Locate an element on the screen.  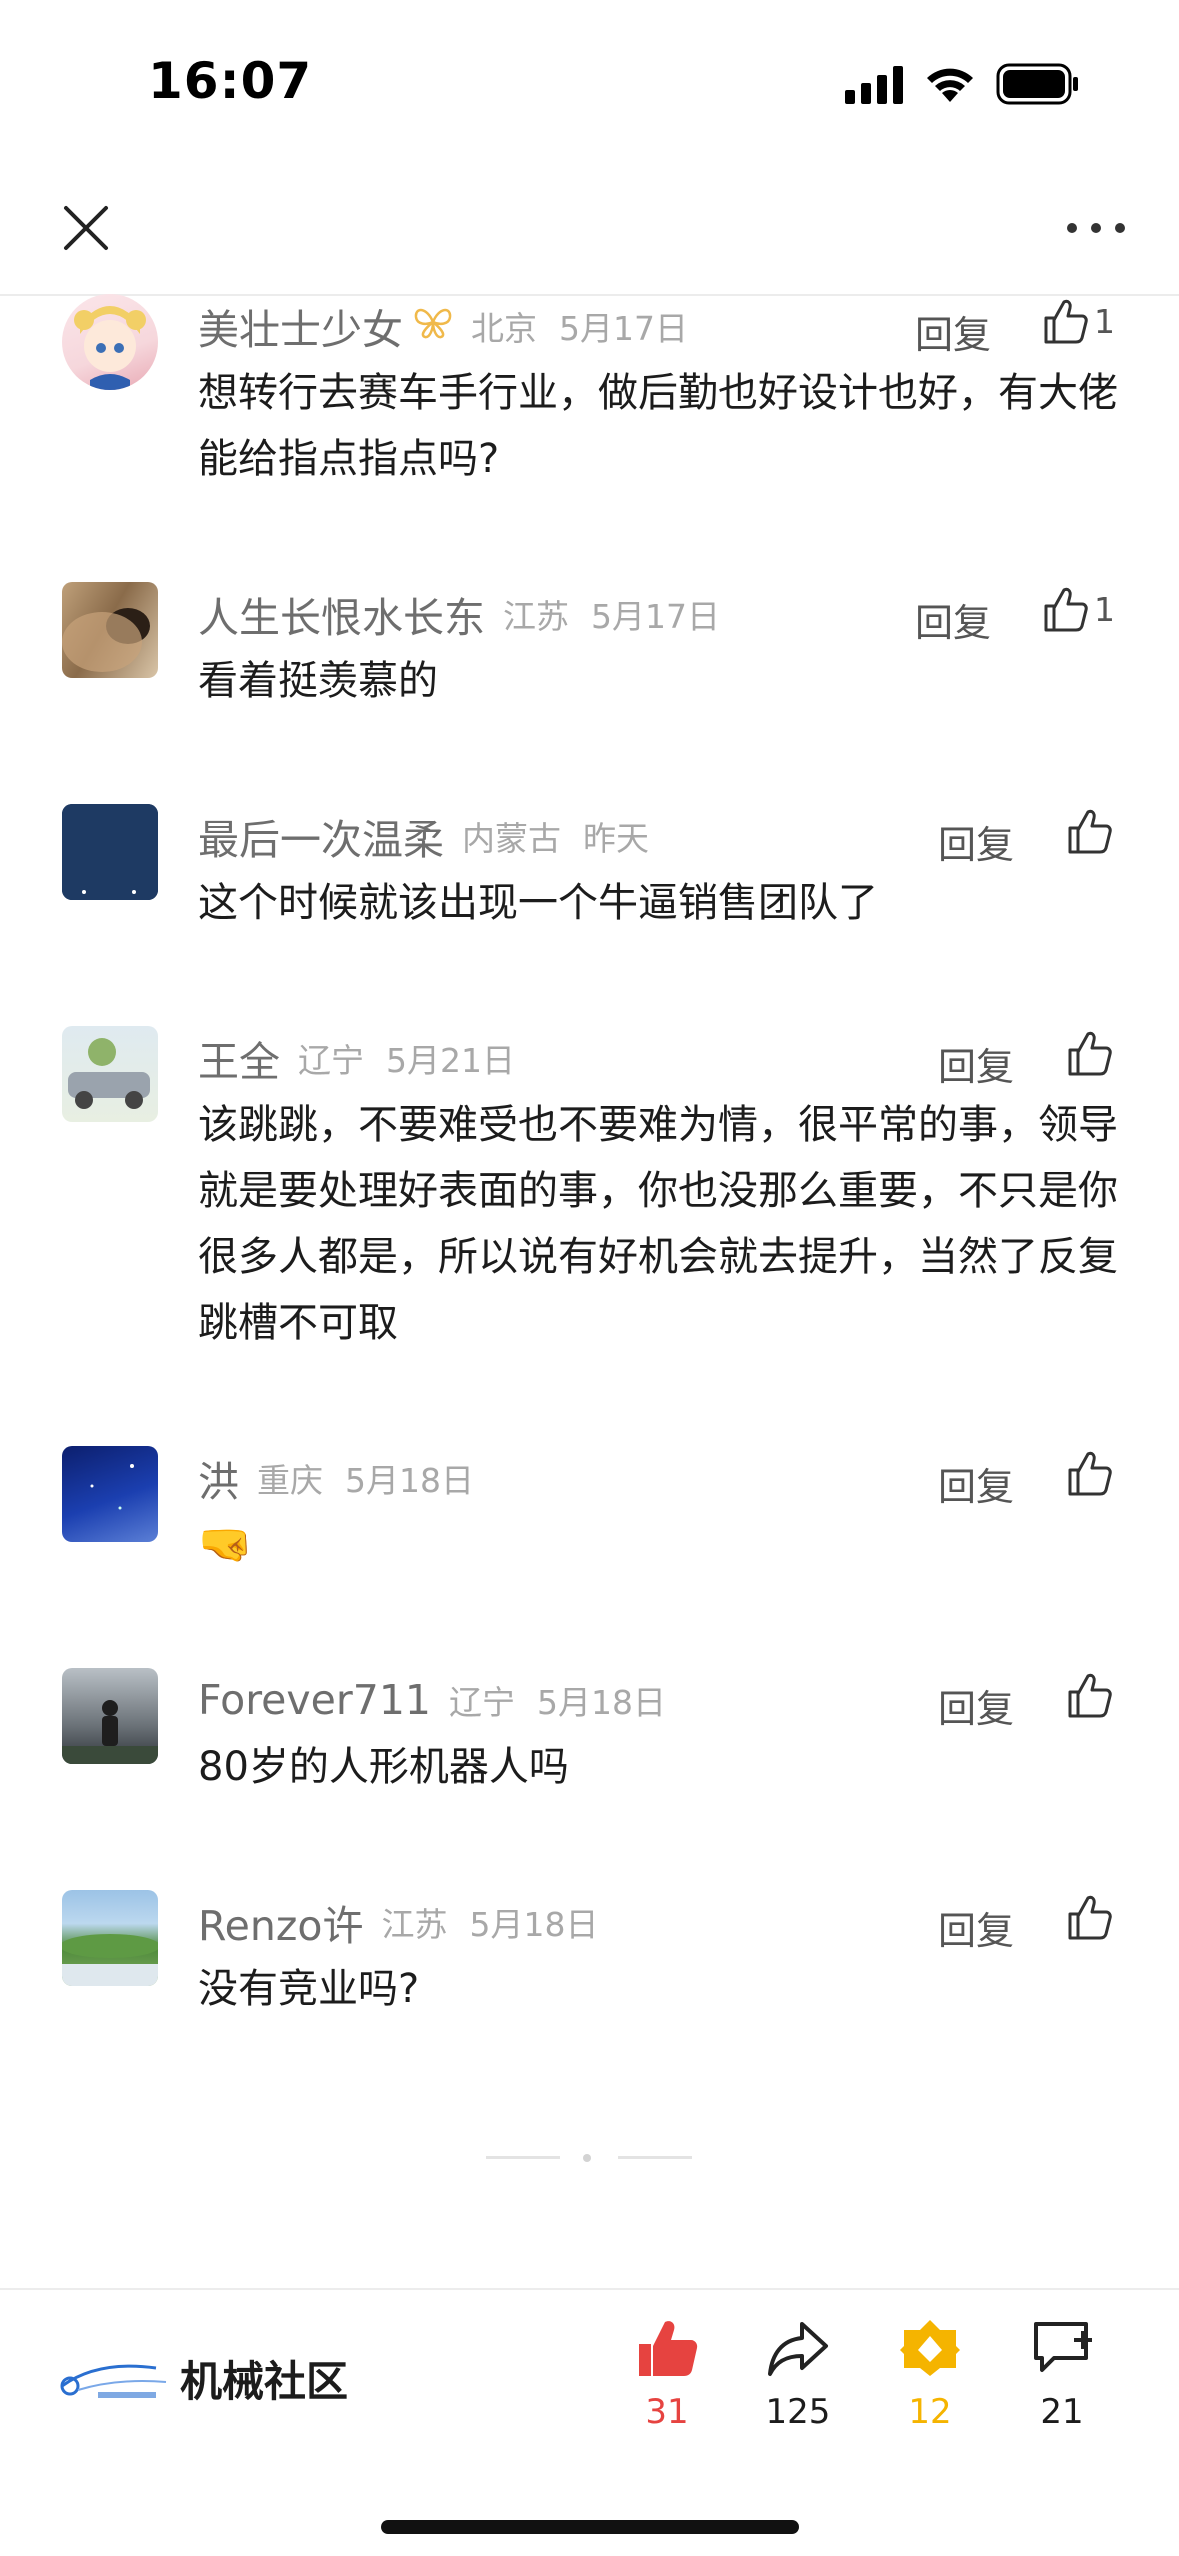
location: 内蒙古 is located at coordinates (511, 838).